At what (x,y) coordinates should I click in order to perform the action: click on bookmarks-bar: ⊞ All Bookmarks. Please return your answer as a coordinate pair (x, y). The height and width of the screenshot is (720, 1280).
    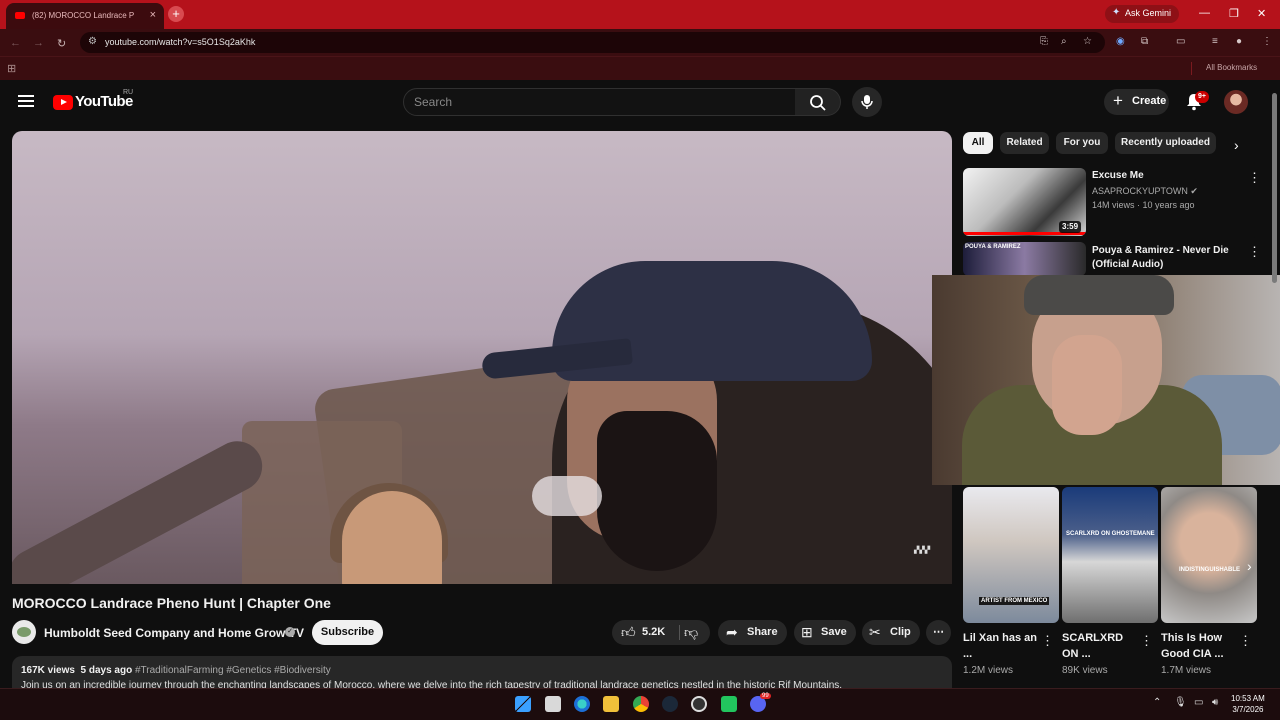
    Looking at the image, I should click on (640, 68).